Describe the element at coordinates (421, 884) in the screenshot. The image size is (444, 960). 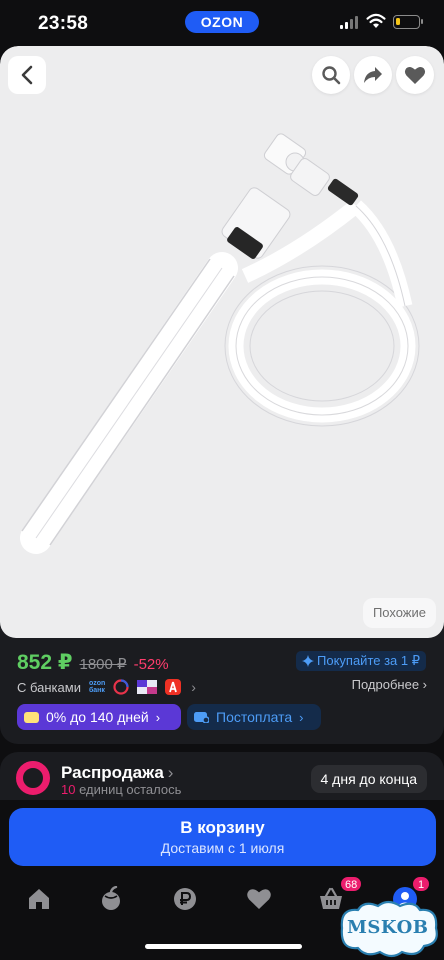
I see `profile-badge: 1` at that location.